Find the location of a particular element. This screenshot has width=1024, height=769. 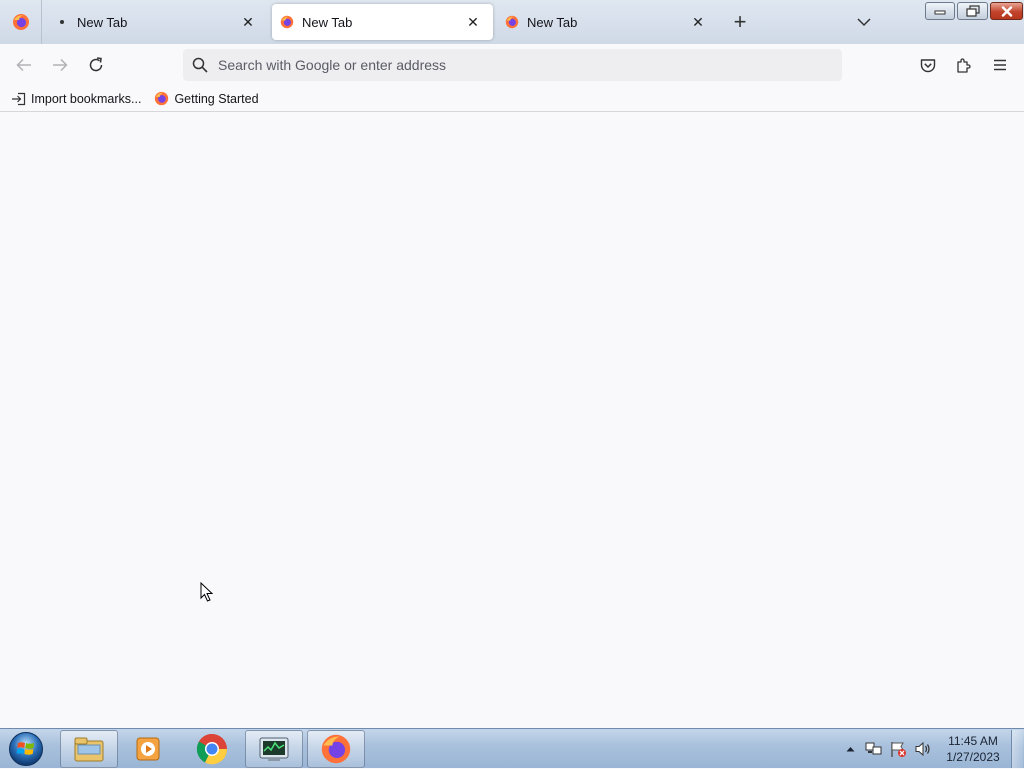

forward-button is located at coordinates (60, 65).